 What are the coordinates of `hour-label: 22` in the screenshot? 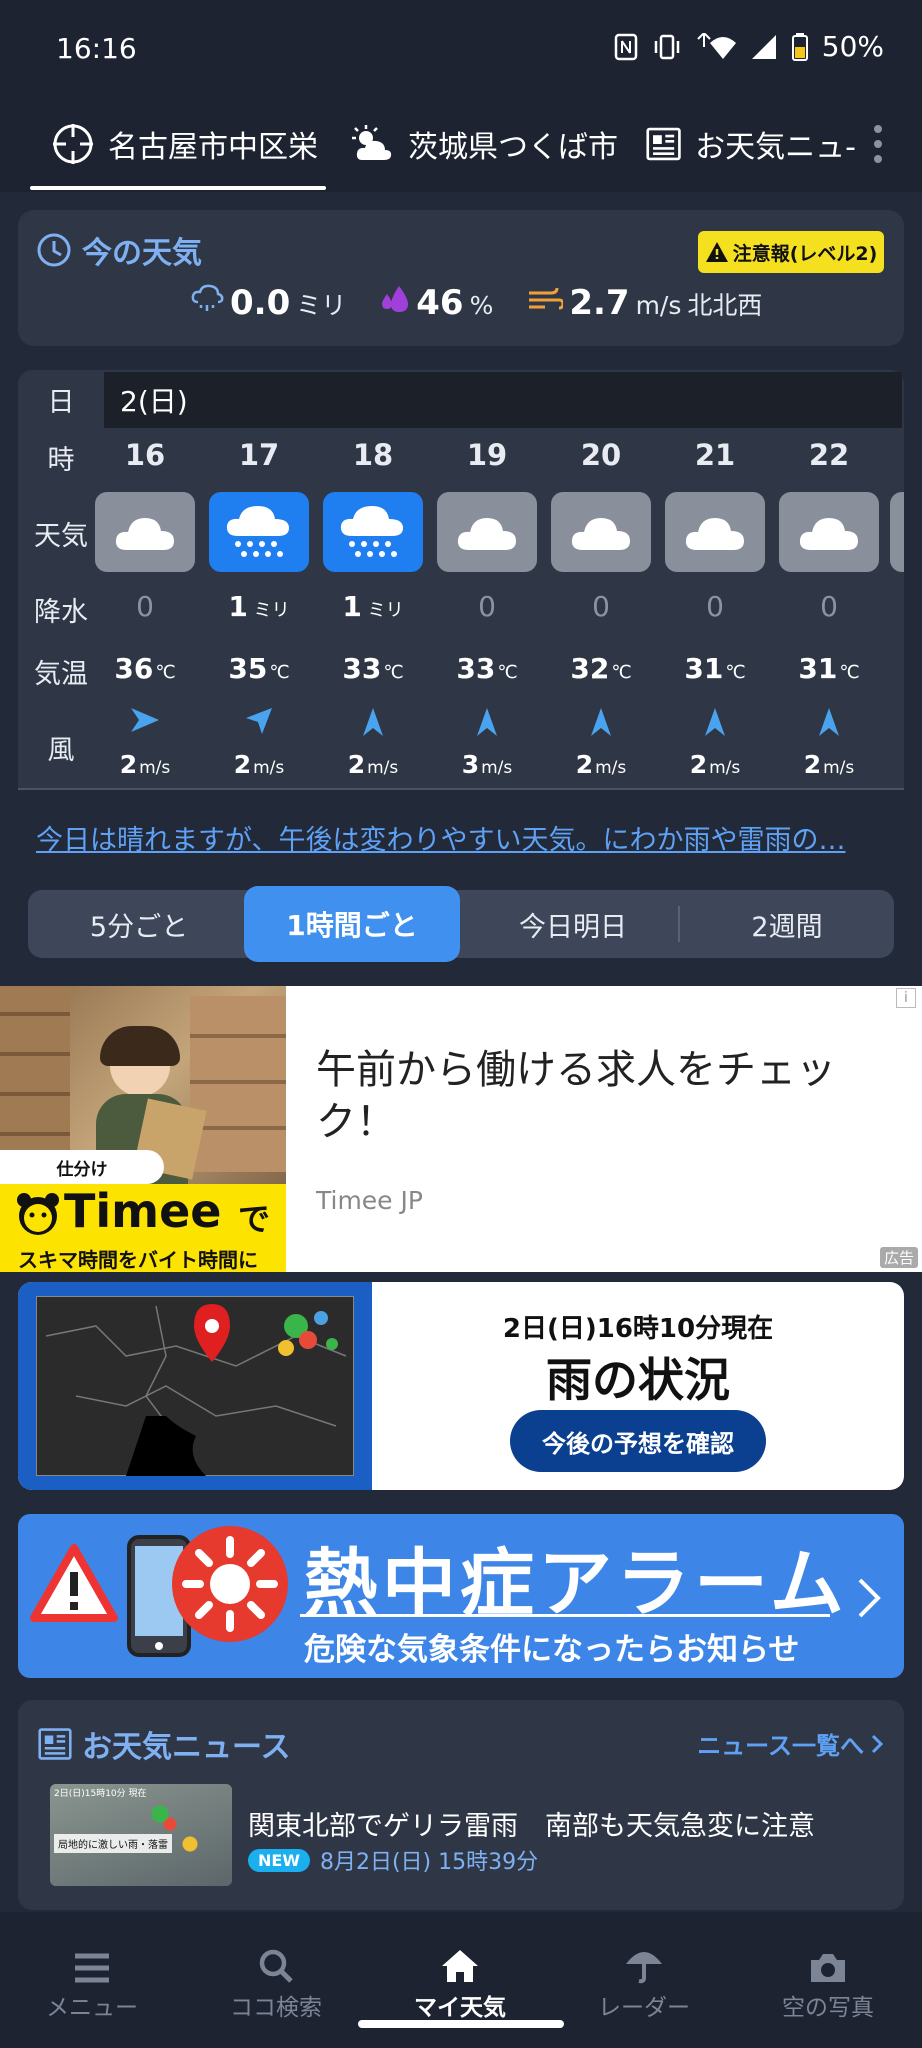 It's located at (829, 455).